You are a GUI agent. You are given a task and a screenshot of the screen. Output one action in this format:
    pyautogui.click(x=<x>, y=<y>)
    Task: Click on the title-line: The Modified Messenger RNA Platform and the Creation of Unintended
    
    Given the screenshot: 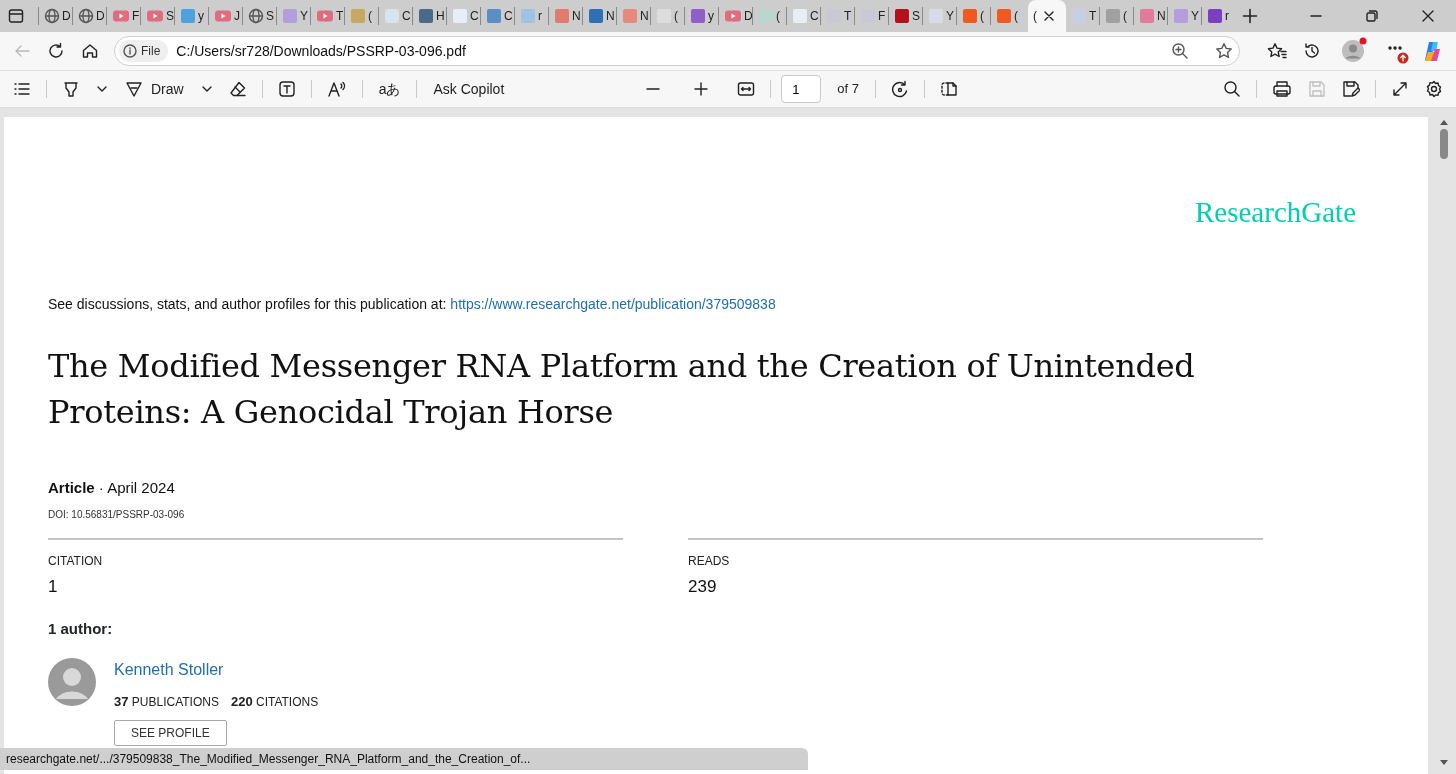 What is the action you would take?
    pyautogui.click(x=622, y=366)
    